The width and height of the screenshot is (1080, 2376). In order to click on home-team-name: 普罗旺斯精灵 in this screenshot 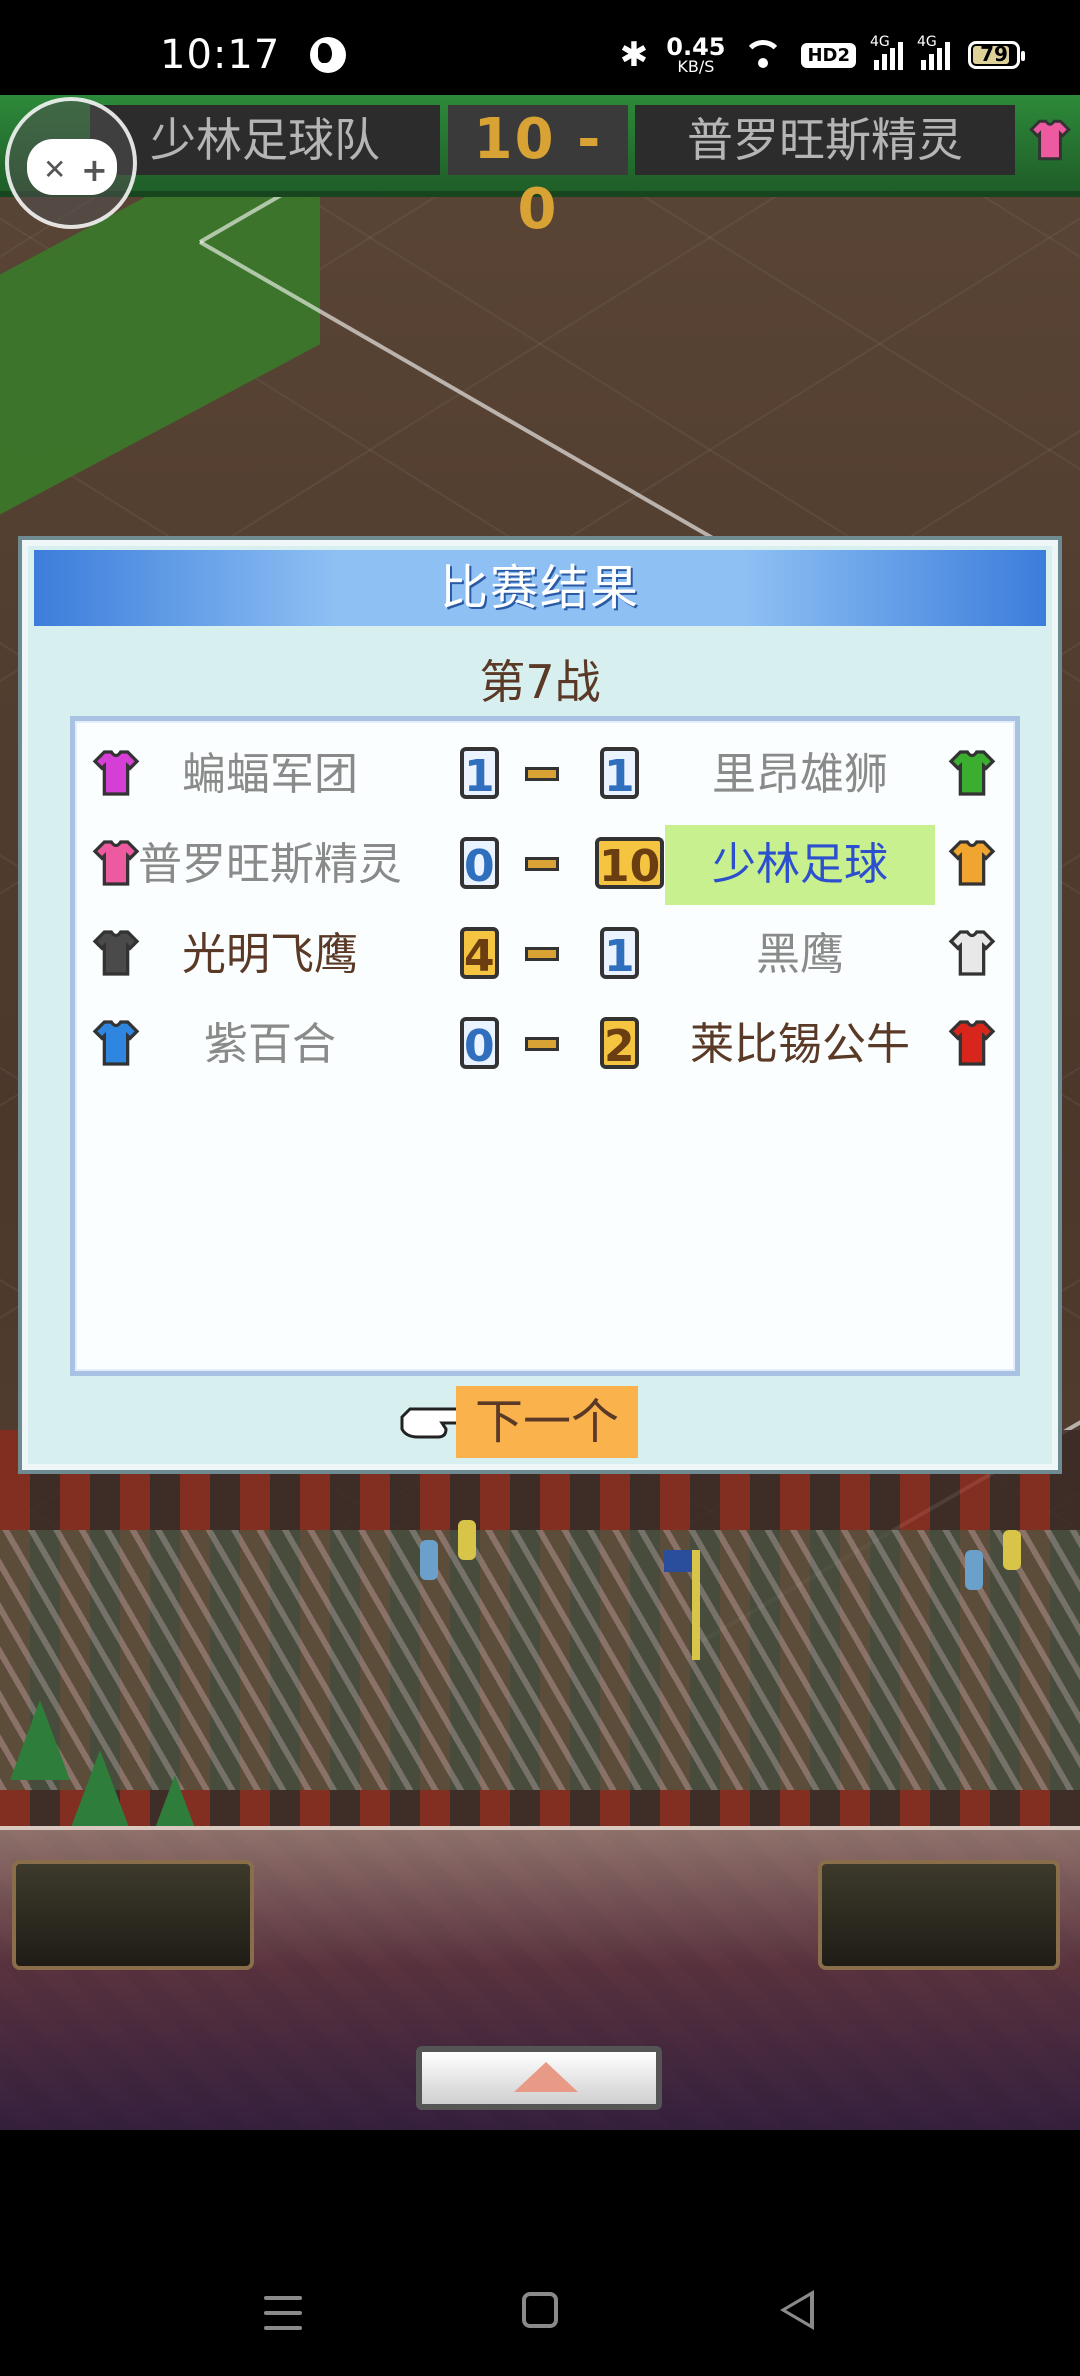, I will do `click(270, 864)`.